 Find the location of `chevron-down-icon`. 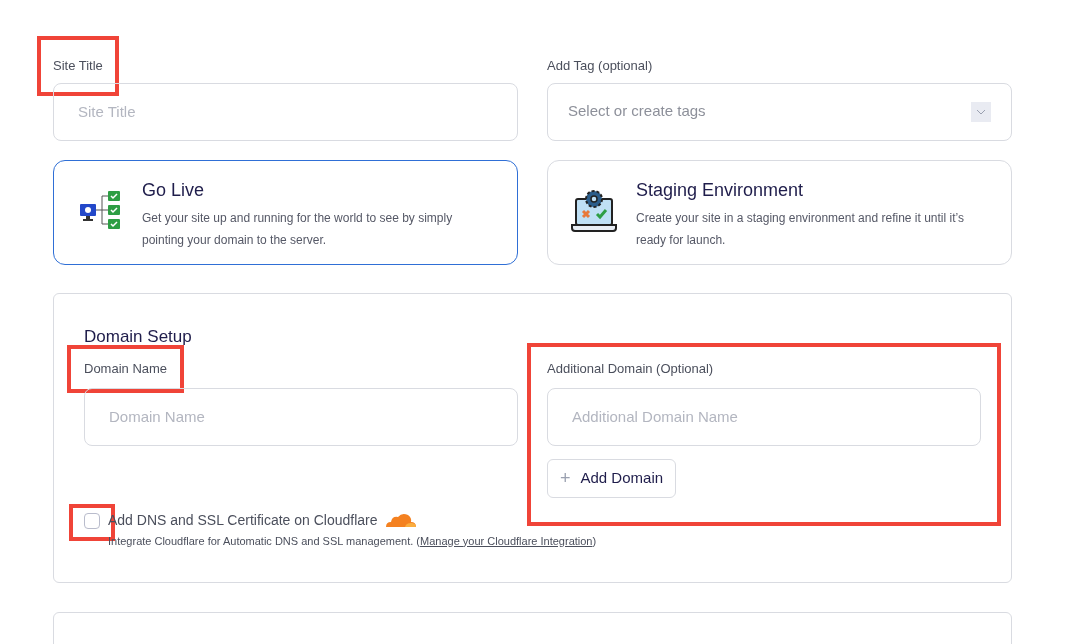

chevron-down-icon is located at coordinates (981, 111).